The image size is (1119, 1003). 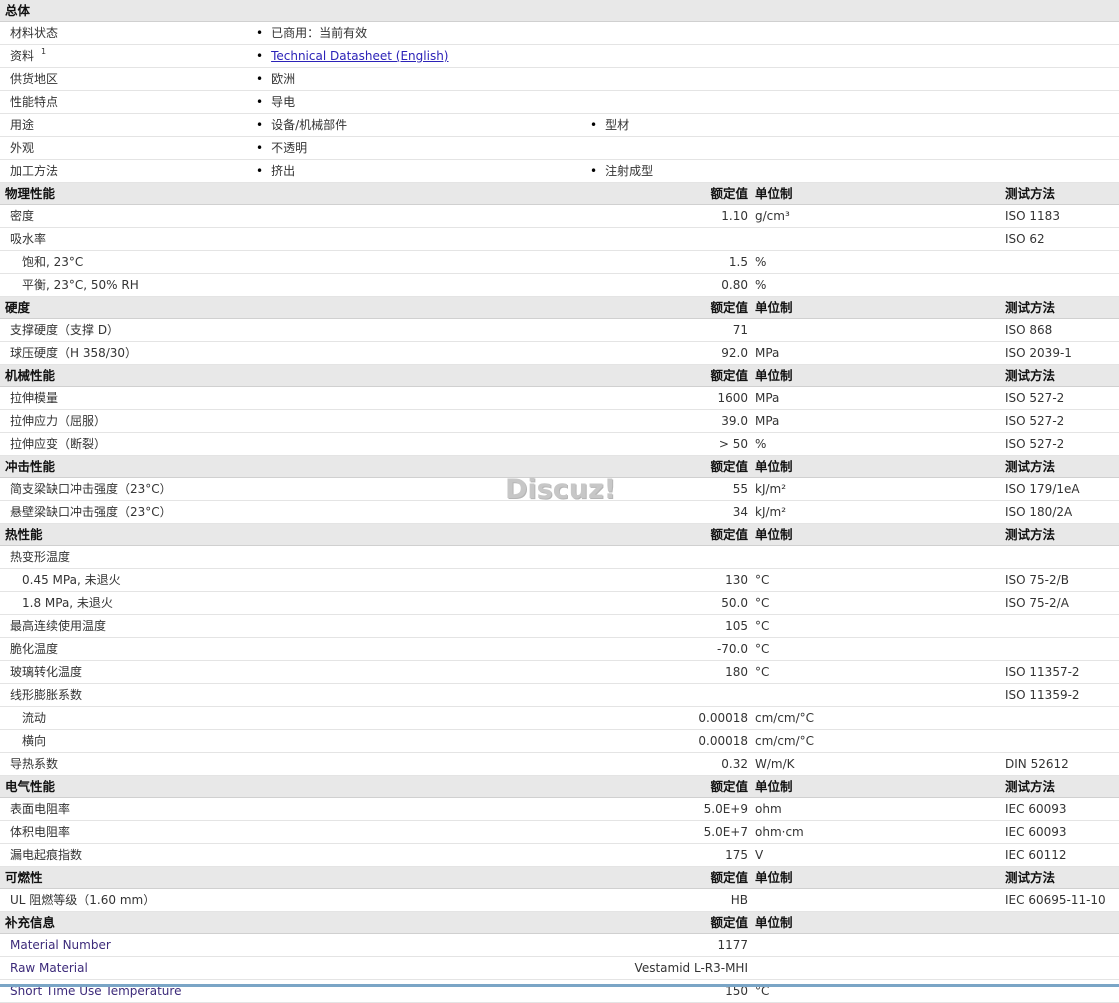 I want to click on property-label: 体积电阻率, so click(x=40, y=832).